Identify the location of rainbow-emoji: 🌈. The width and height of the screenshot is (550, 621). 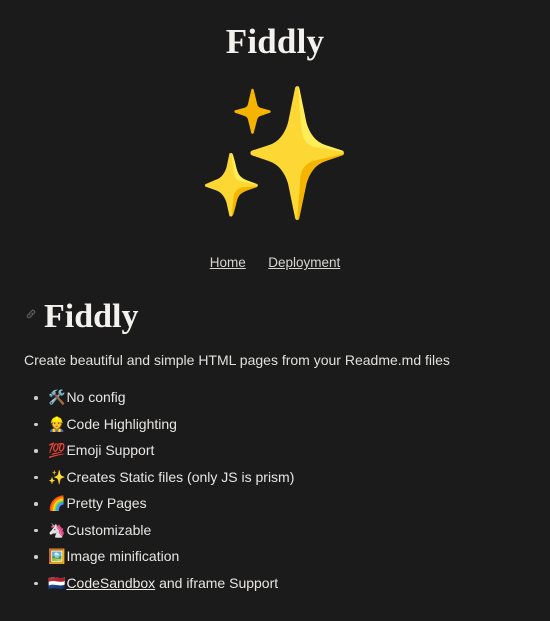
(57, 503).